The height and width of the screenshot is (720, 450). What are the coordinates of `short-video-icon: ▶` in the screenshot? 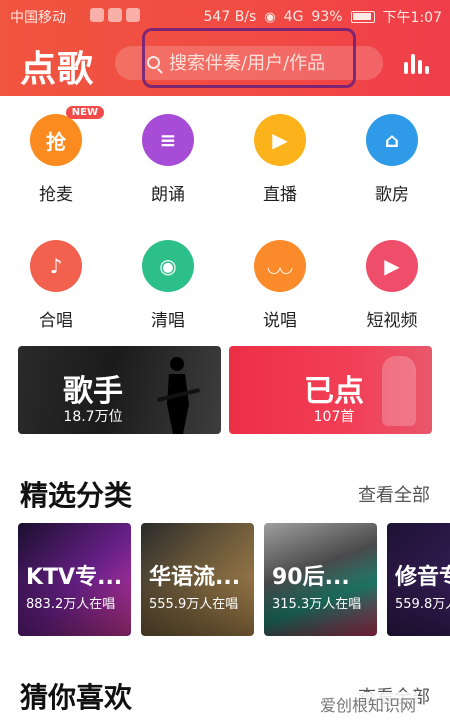 It's located at (392, 266).